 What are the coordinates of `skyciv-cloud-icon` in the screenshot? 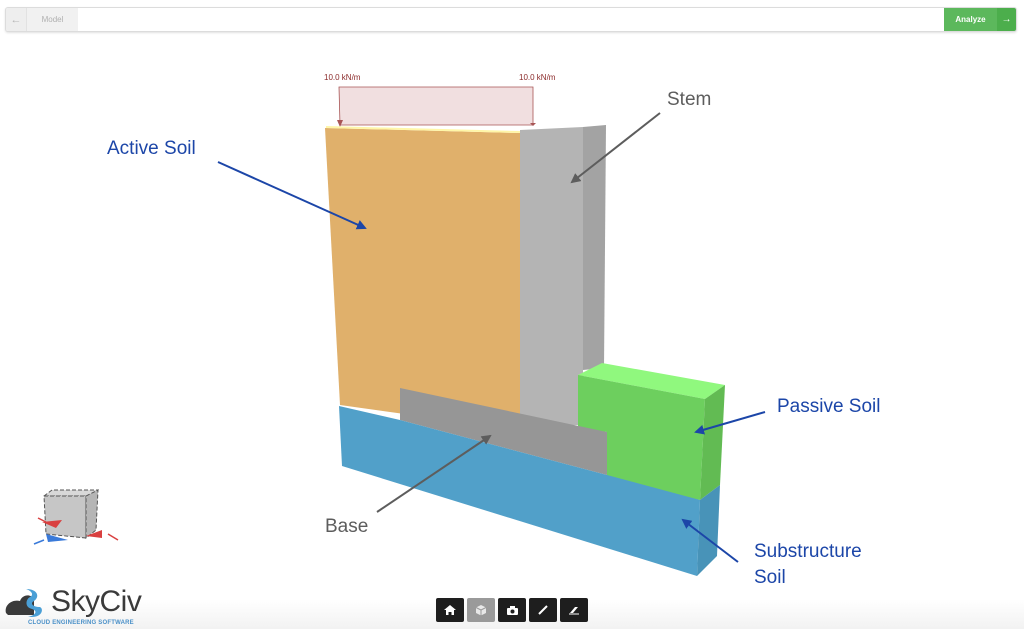 It's located at (23, 603).